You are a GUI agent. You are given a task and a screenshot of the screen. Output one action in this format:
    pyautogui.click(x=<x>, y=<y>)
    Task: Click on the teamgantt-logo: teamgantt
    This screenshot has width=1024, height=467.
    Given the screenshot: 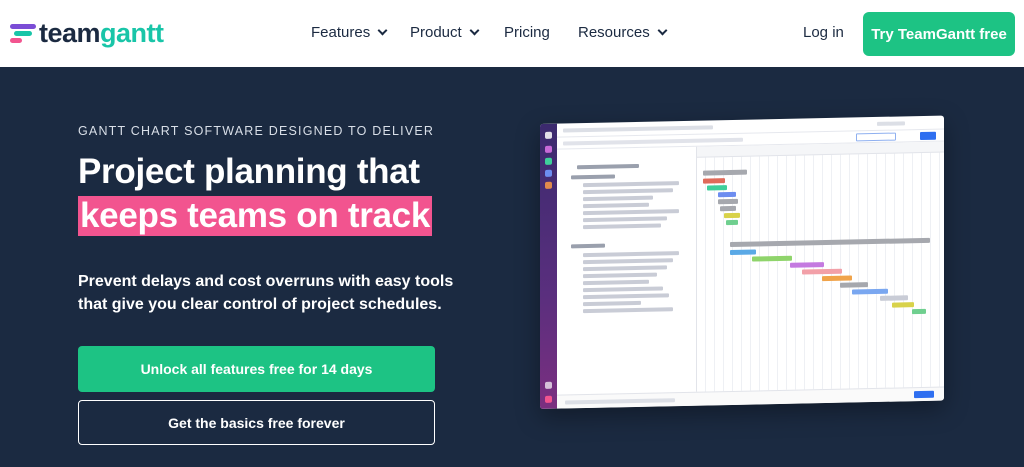 What is the action you would take?
    pyautogui.click(x=87, y=33)
    